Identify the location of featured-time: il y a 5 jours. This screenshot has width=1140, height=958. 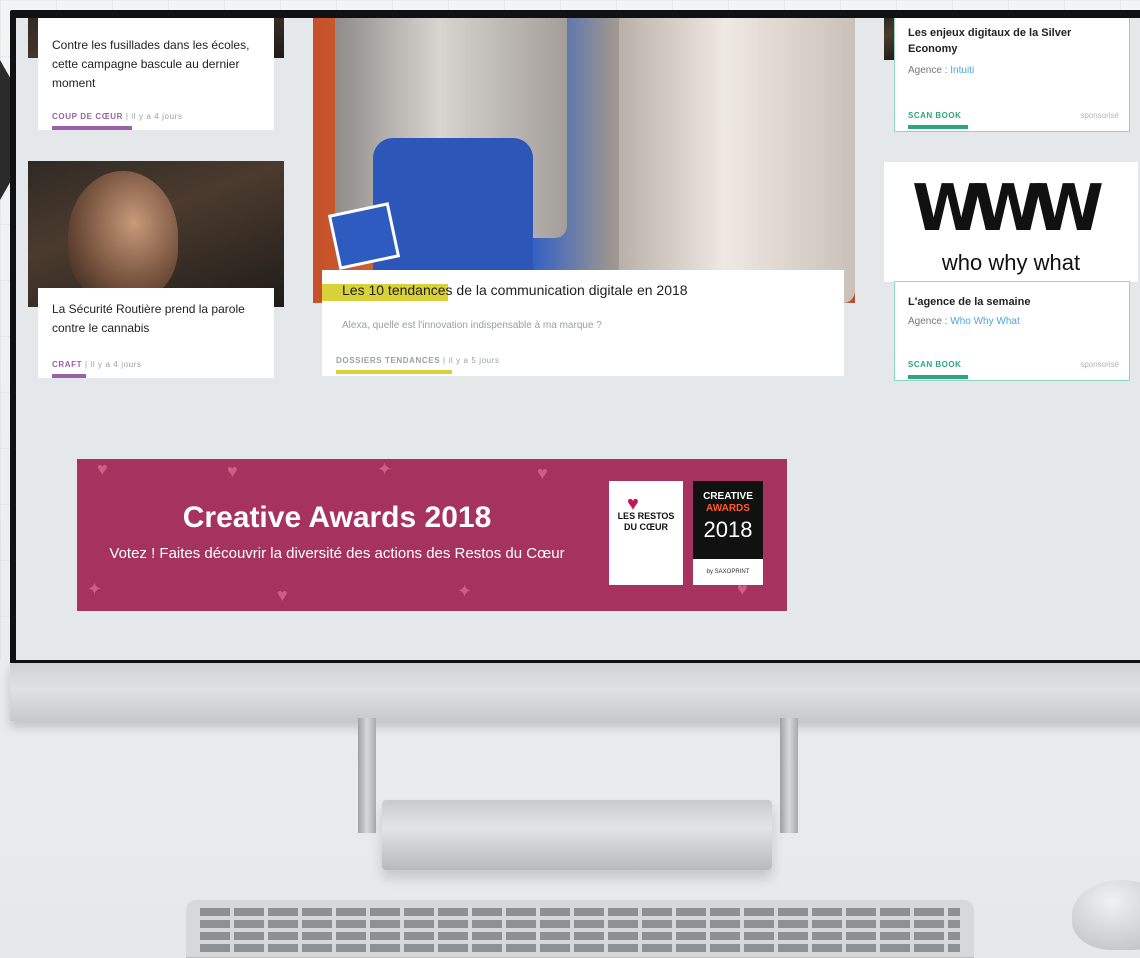
(474, 360).